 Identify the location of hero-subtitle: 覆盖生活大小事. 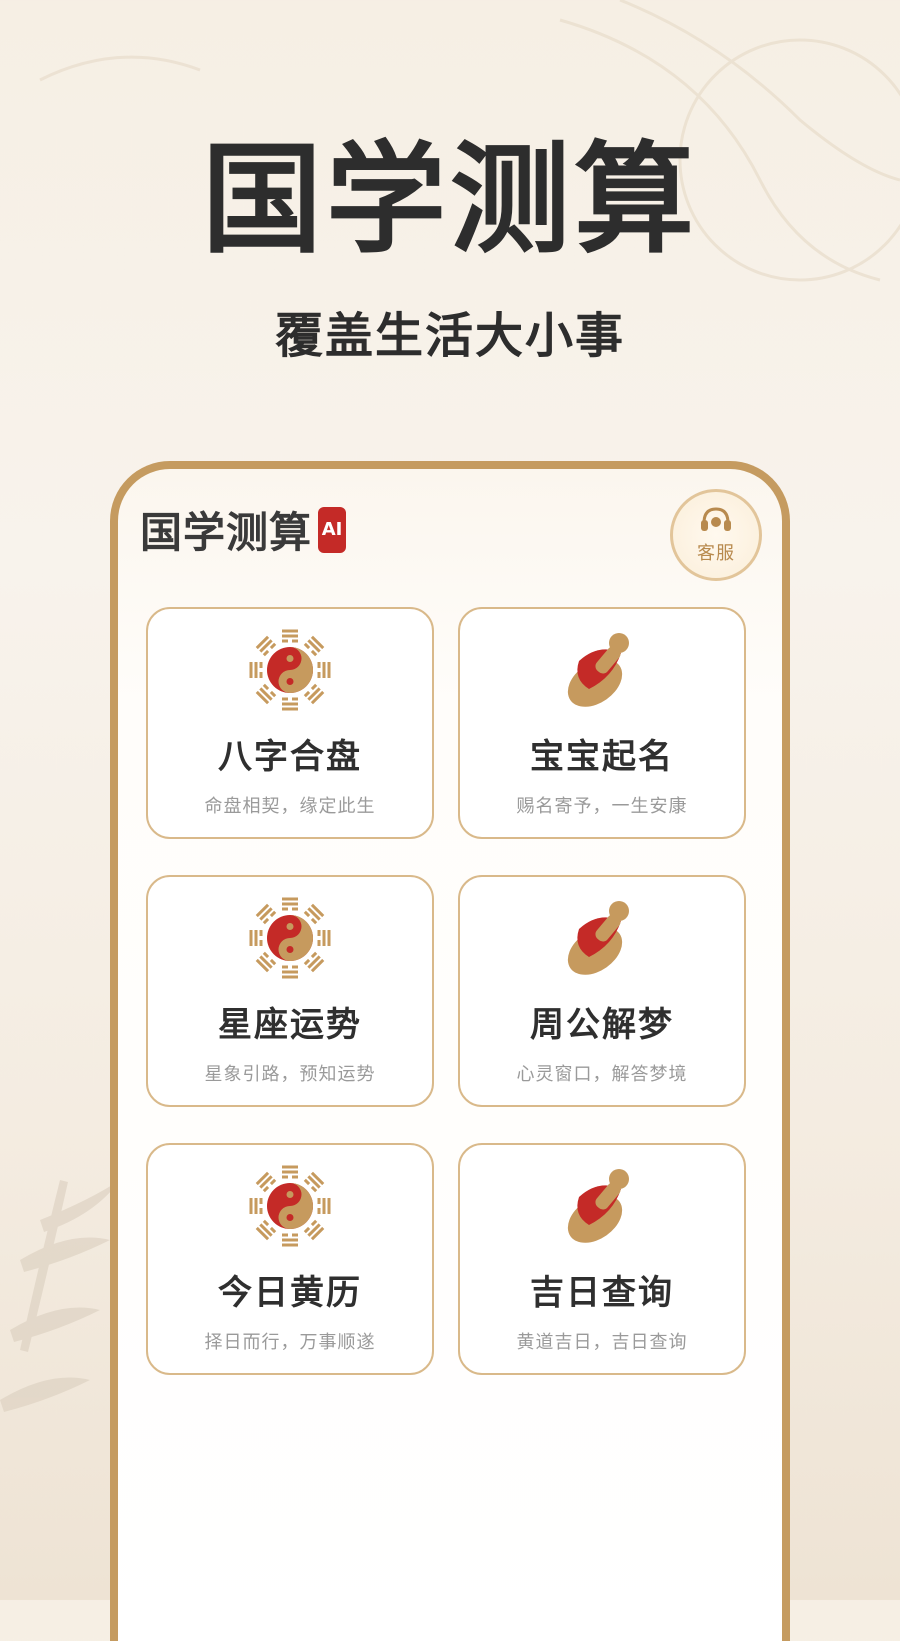
(449, 336).